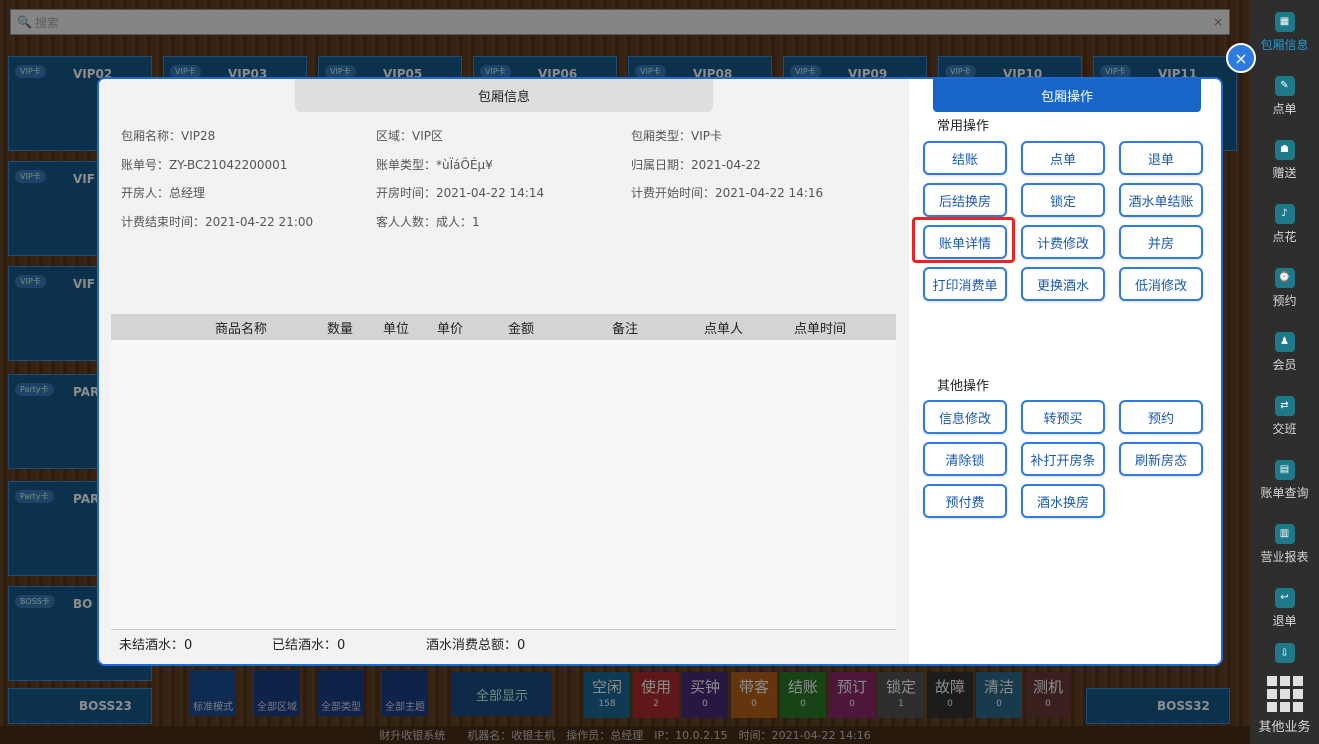 Image resolution: width=1319 pixels, height=744 pixels. What do you see at coordinates (217, 222) in the screenshot?
I see `charge-end-field: 计费结束时间：2021-04-22 21:00` at bounding box center [217, 222].